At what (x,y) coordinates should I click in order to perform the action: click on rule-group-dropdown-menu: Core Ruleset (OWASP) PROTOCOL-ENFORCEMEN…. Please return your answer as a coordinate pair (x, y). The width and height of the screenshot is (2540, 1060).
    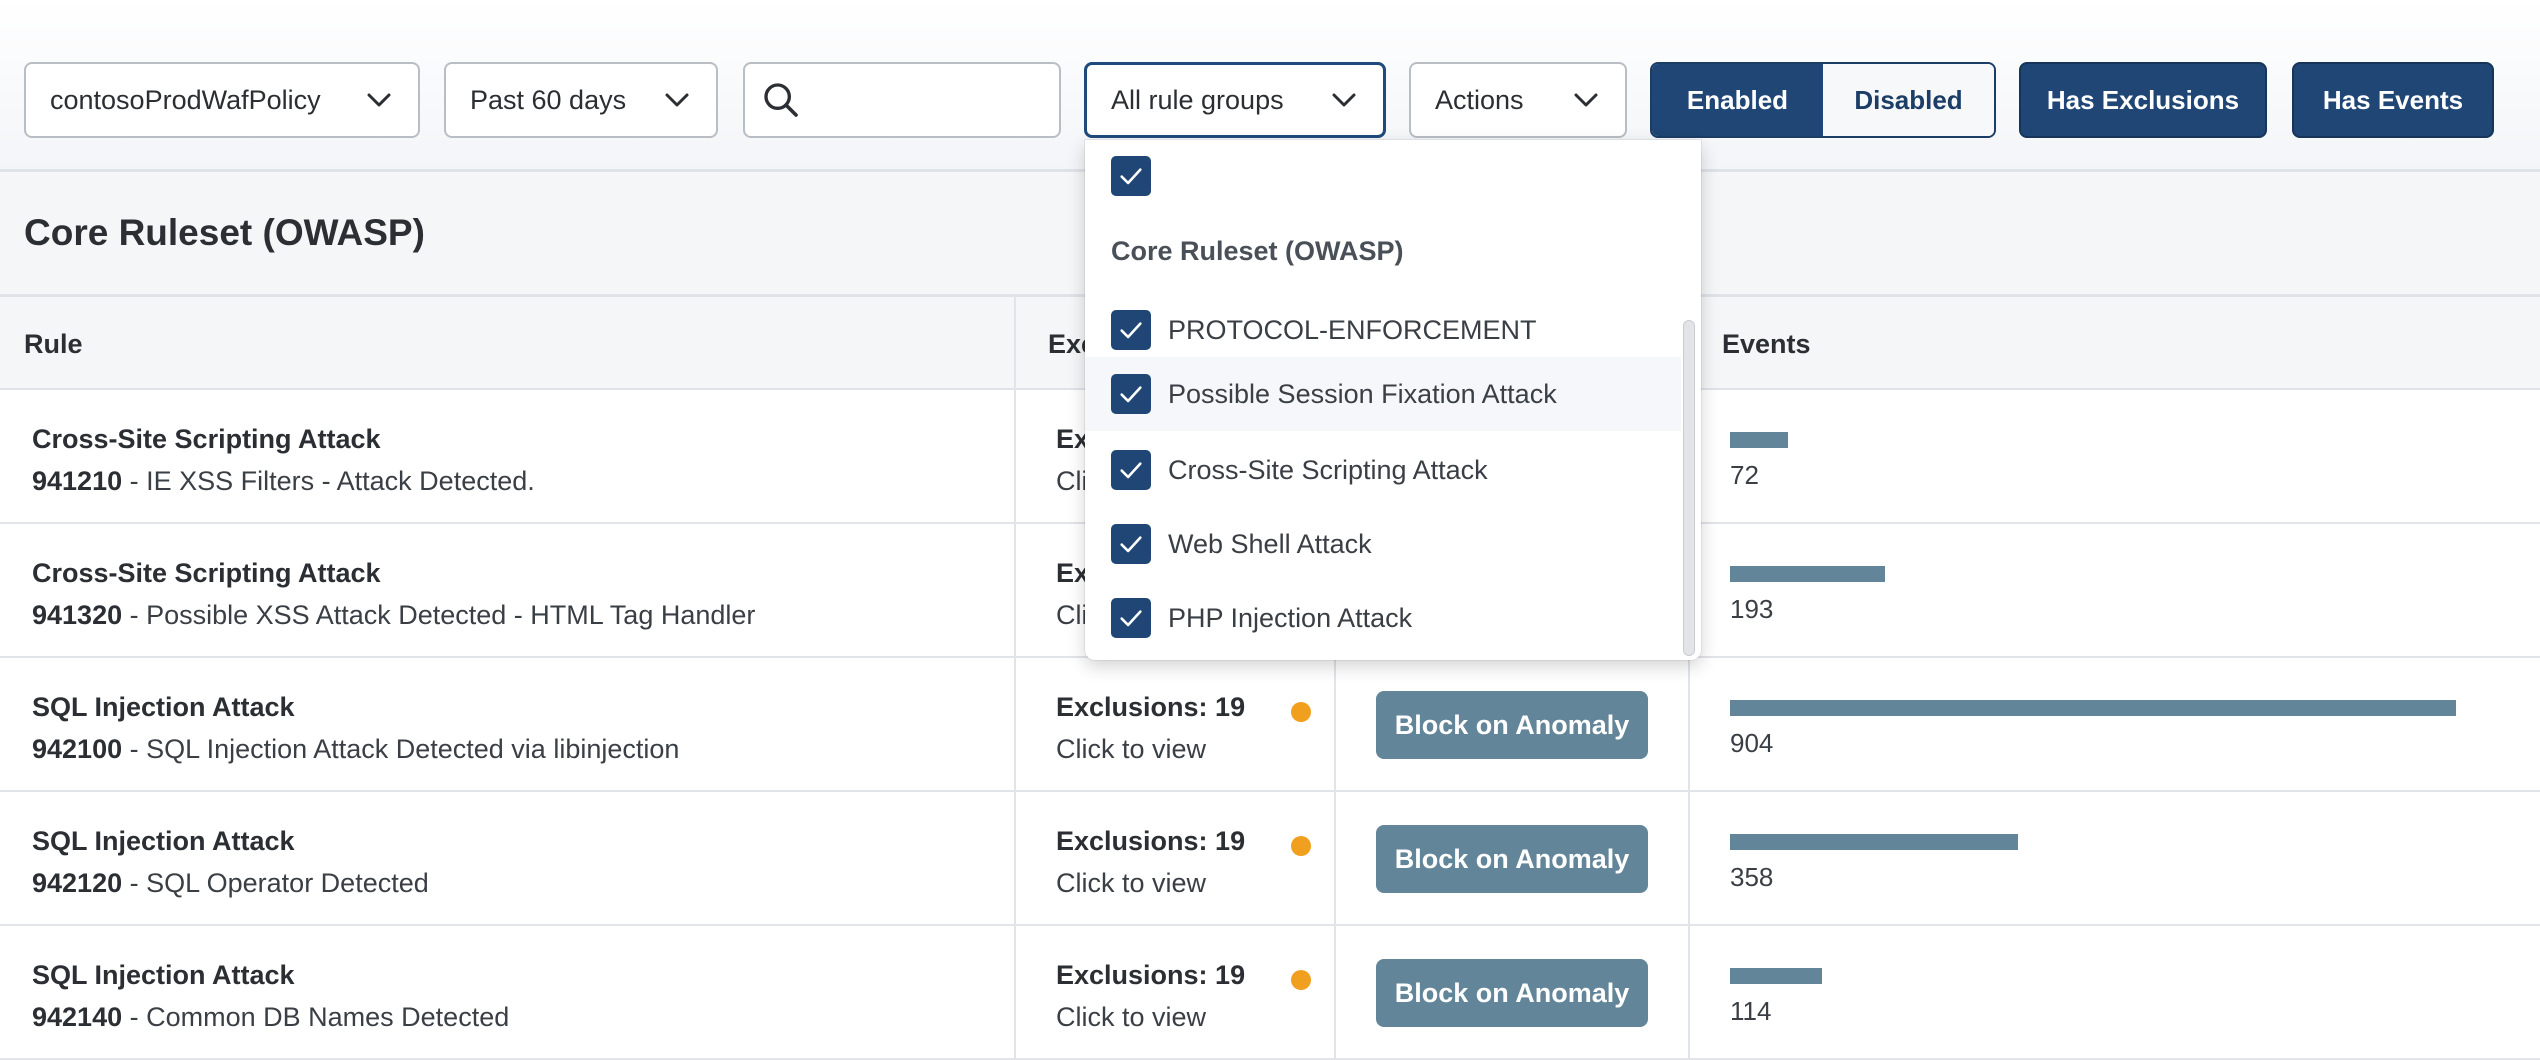
    Looking at the image, I should click on (1393, 400).